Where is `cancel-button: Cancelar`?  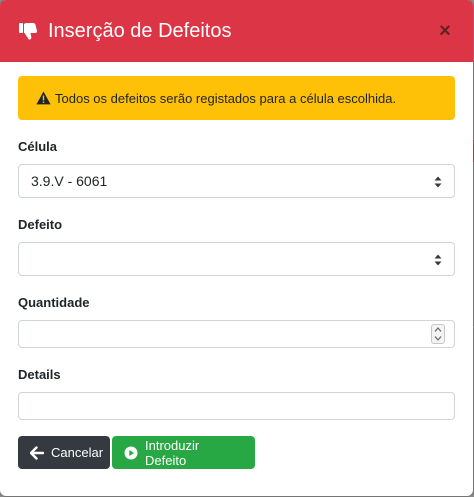
cancel-button: Cancelar is located at coordinates (64, 452).